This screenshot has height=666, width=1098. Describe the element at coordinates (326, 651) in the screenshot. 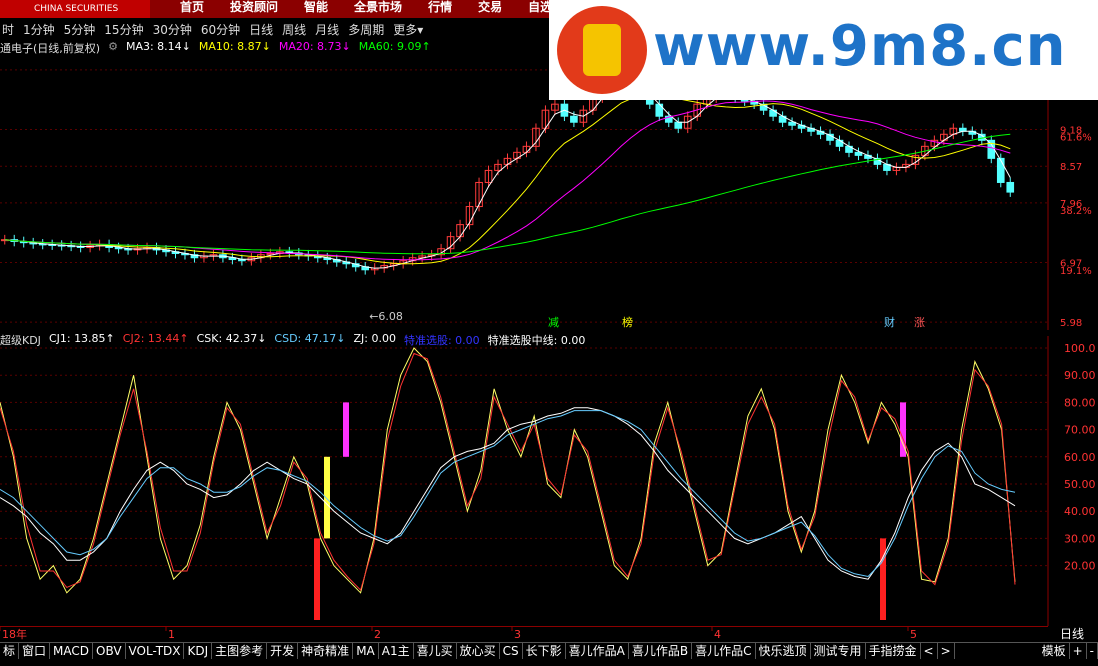

I see `indicator-tab: 神奇精准` at that location.